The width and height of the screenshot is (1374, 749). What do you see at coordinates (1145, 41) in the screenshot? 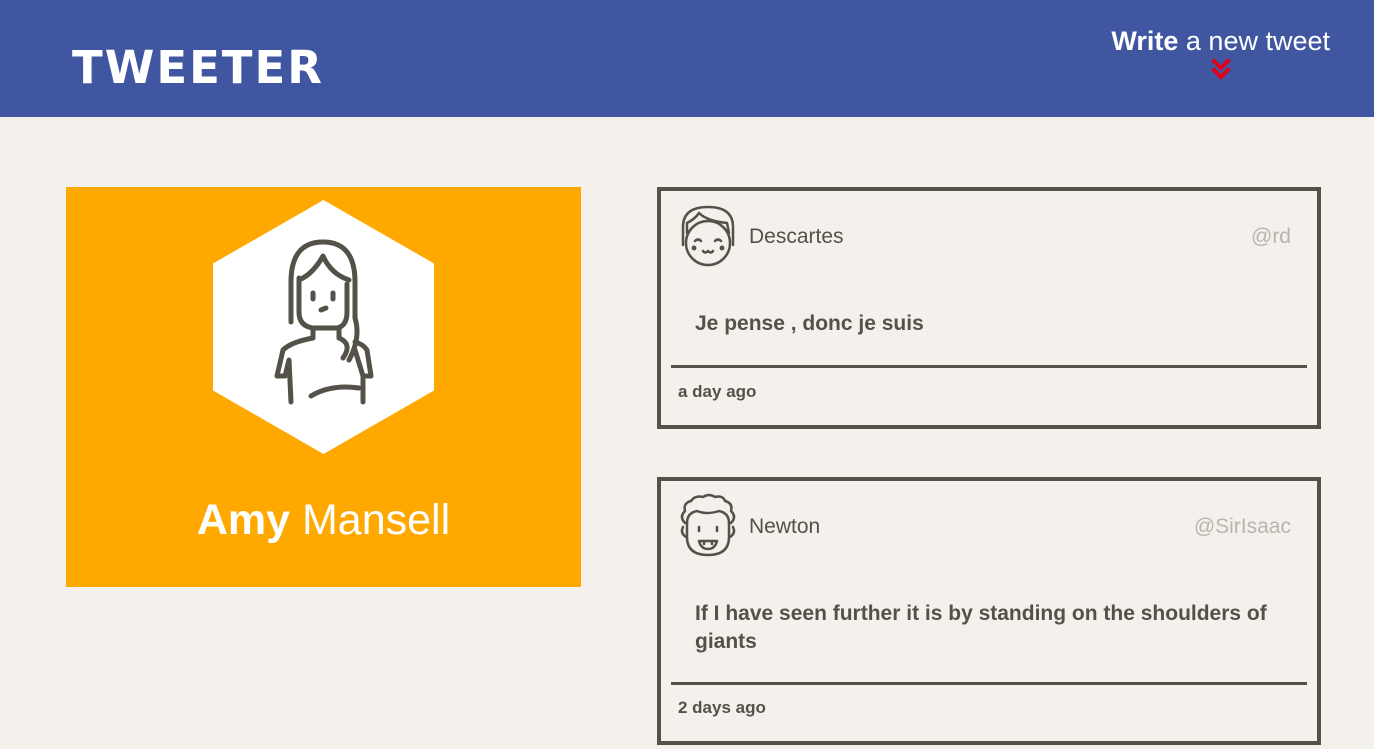
I see `write-label: Write` at bounding box center [1145, 41].